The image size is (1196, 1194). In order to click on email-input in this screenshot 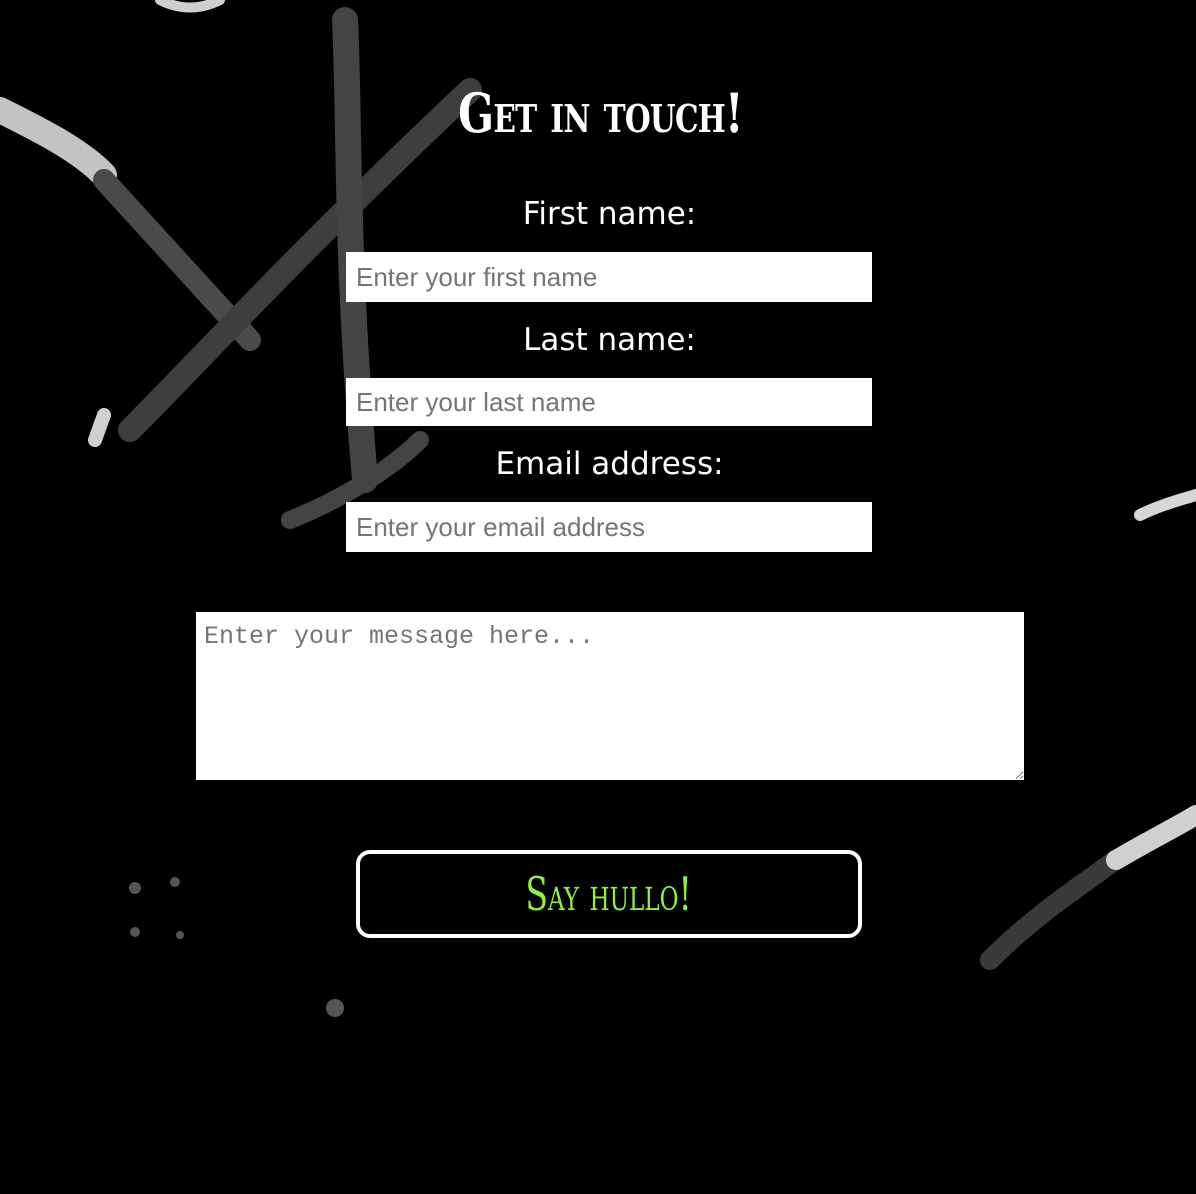, I will do `click(609, 527)`.